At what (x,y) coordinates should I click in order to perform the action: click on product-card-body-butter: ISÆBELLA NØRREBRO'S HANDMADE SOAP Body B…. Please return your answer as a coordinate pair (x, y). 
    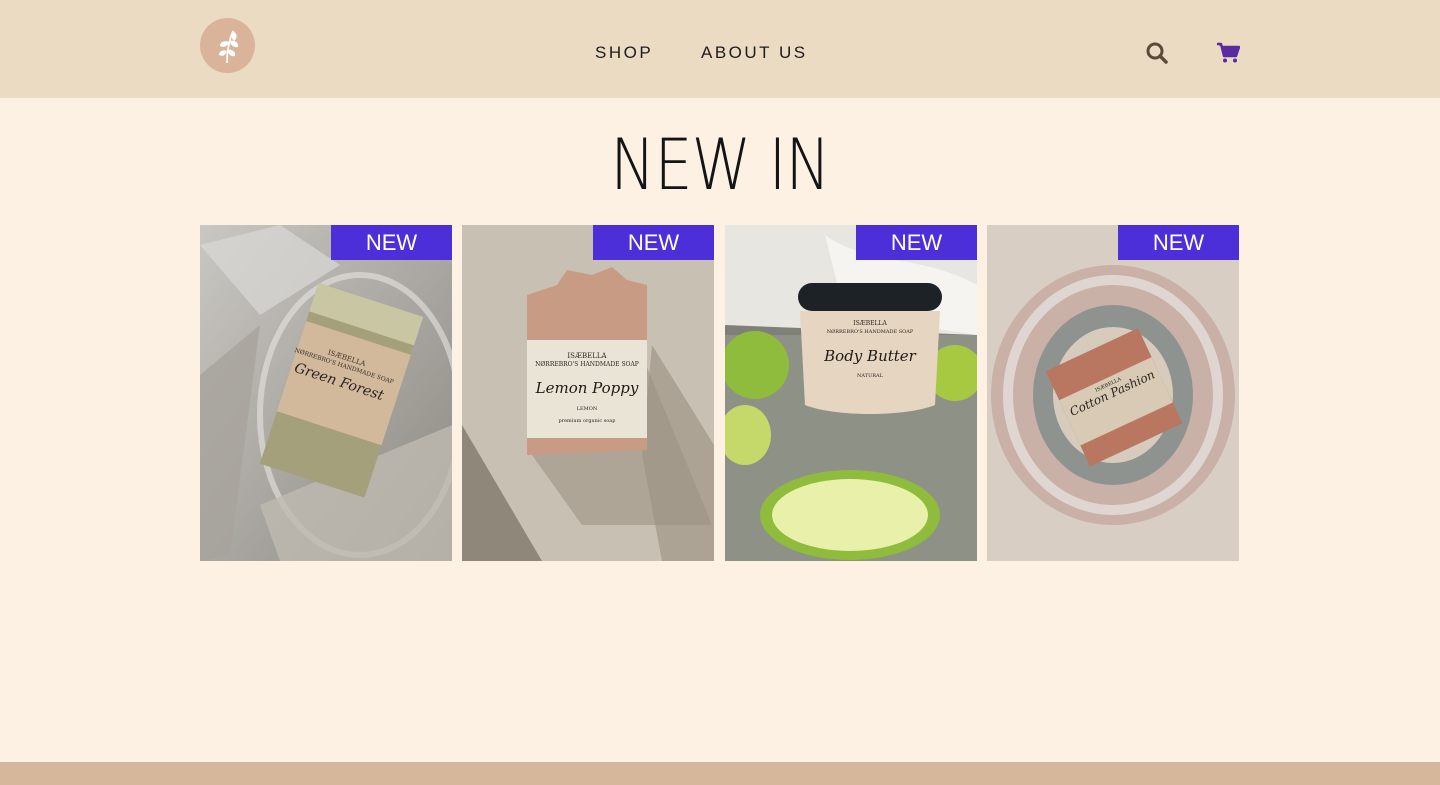
    Looking at the image, I should click on (851, 393).